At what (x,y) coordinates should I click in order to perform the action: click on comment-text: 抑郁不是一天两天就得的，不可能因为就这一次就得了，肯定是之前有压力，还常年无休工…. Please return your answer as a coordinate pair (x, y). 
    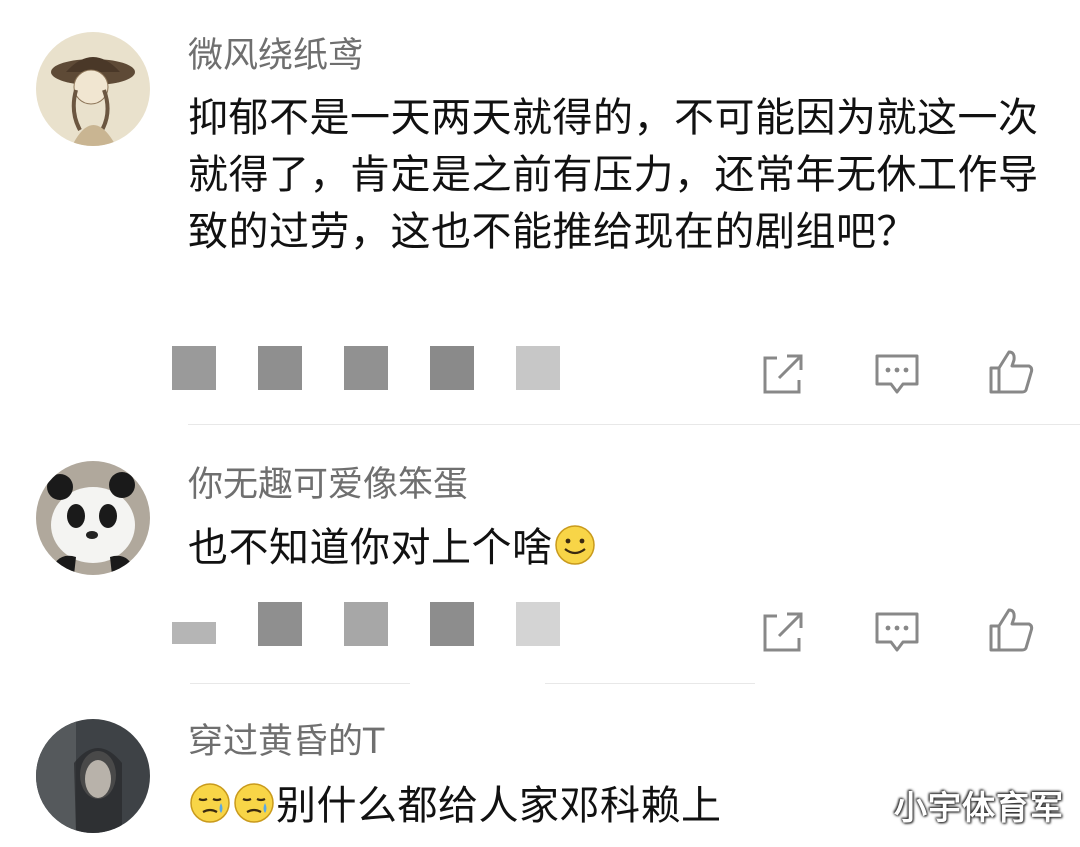
    Looking at the image, I should click on (613, 175).